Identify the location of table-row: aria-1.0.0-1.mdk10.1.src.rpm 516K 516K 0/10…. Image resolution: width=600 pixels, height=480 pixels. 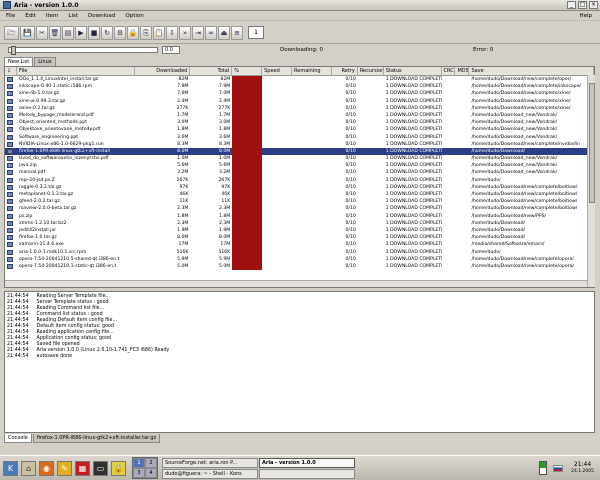
(299, 252).